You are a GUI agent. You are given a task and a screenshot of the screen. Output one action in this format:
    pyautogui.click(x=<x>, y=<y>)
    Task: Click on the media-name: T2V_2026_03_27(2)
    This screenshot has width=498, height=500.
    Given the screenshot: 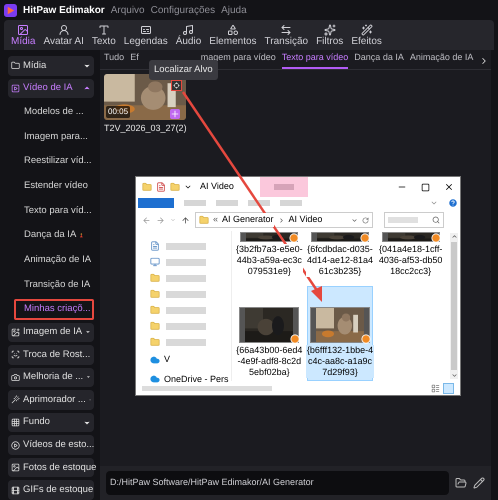 What is the action you would take?
    pyautogui.click(x=146, y=128)
    